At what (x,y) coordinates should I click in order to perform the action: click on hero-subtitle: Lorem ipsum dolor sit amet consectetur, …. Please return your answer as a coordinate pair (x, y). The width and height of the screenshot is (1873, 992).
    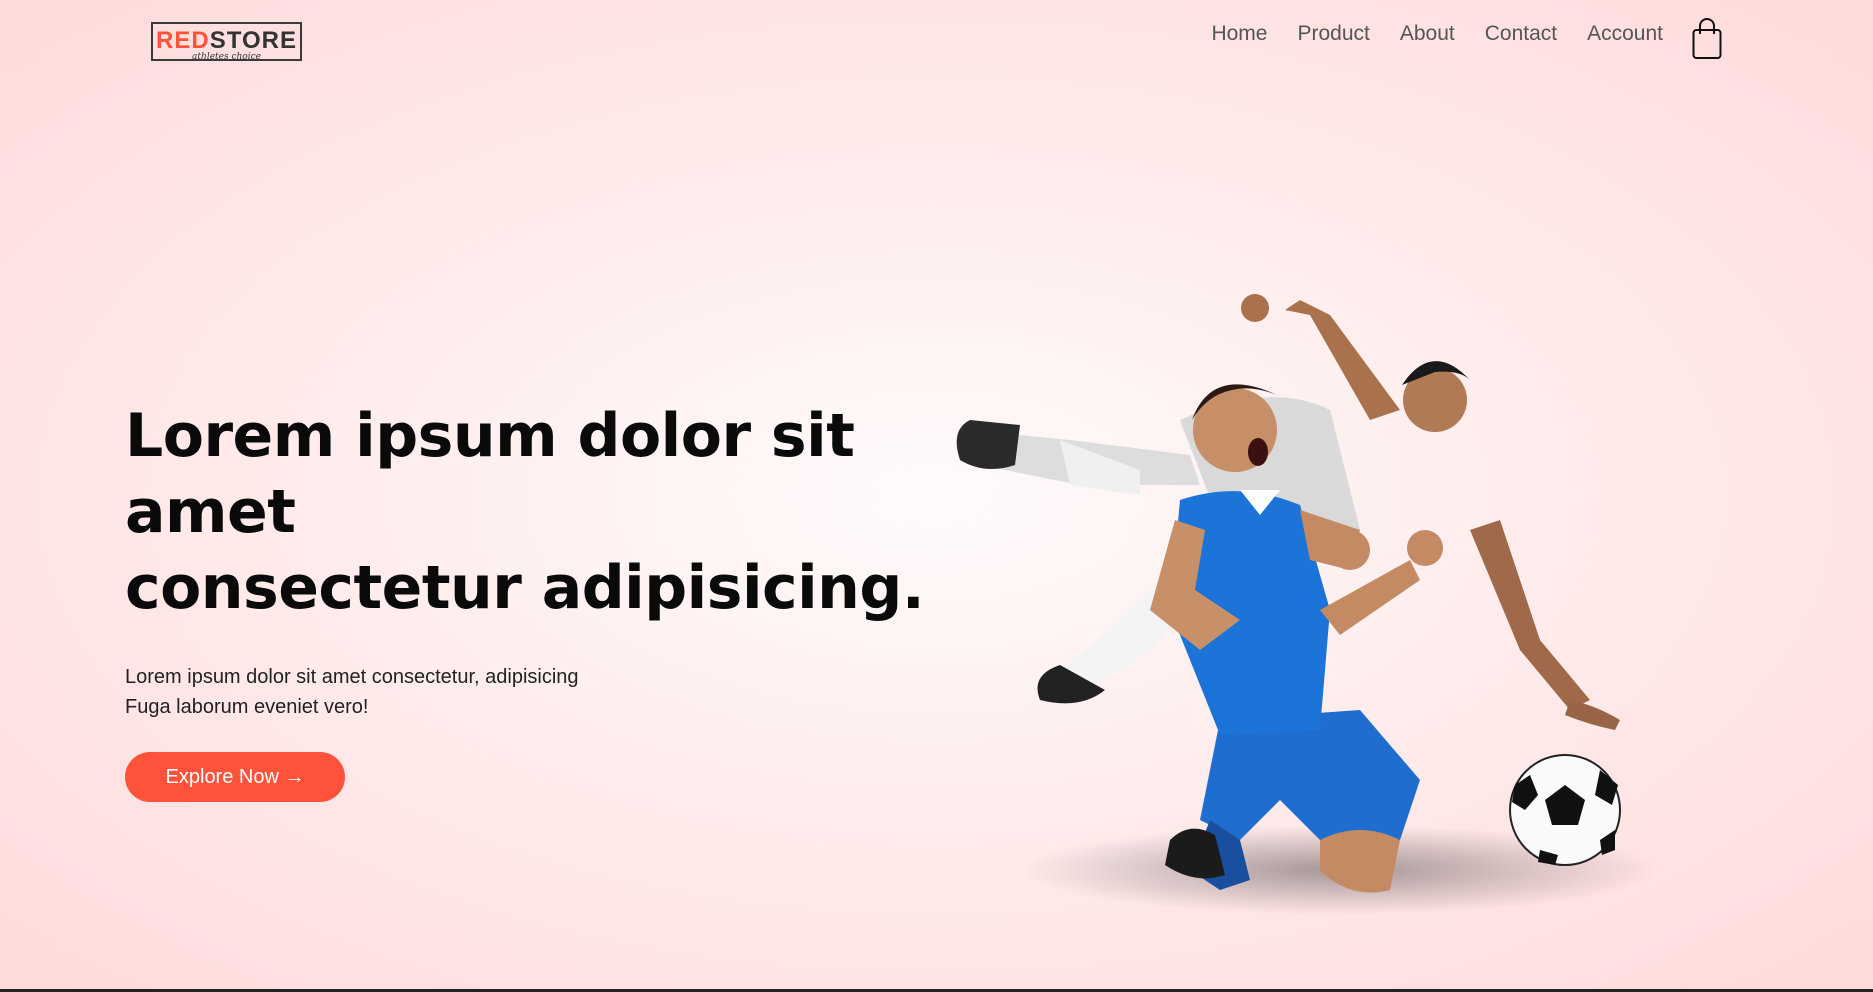
    Looking at the image, I should click on (525, 692).